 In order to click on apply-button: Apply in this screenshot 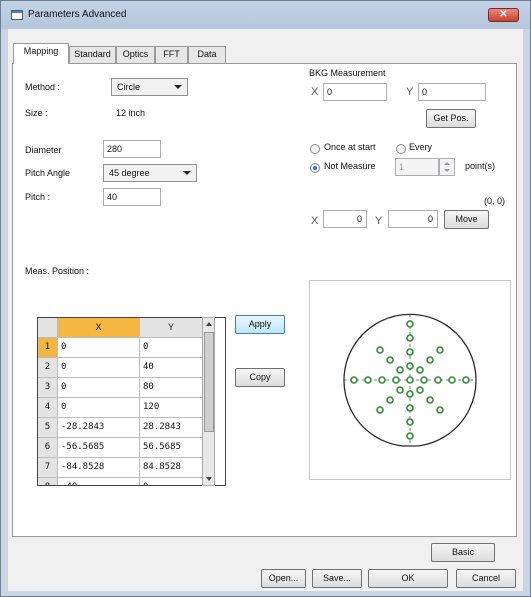, I will do `click(260, 324)`.